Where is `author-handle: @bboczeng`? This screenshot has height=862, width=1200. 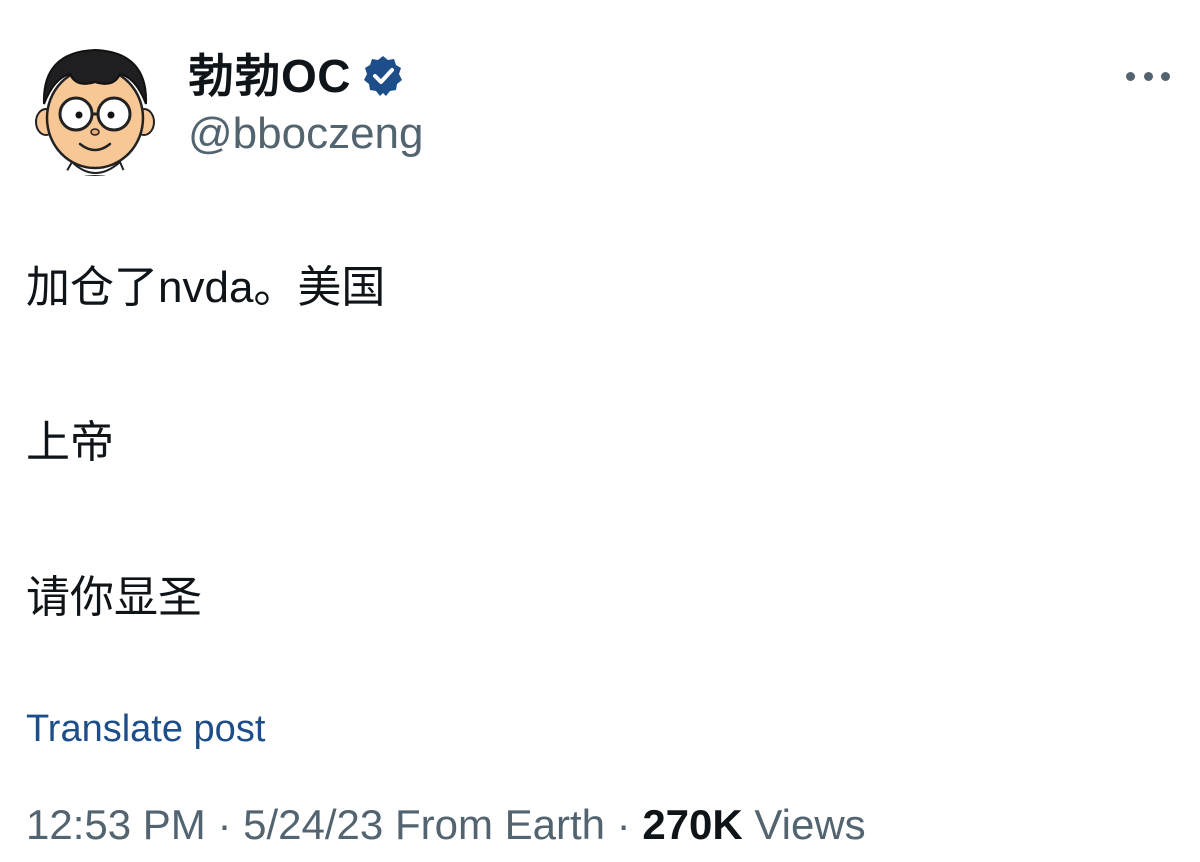 author-handle: @bboczeng is located at coordinates (306, 134).